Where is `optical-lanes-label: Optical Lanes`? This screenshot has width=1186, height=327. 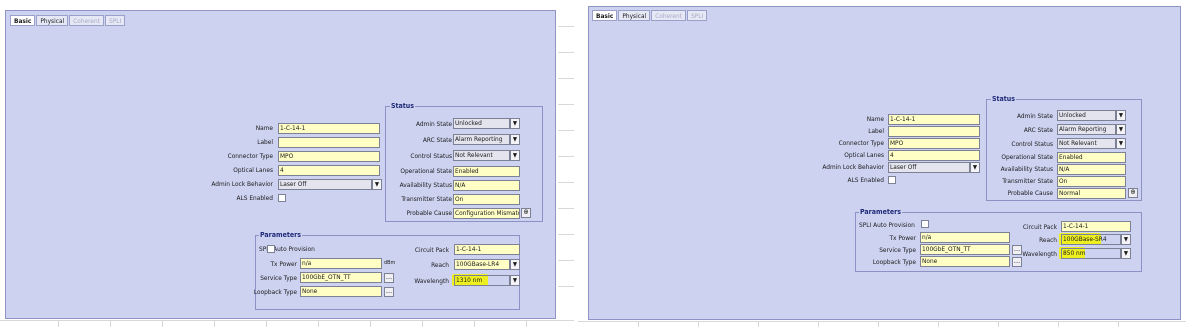 optical-lanes-label: Optical Lanes is located at coordinates (864, 155).